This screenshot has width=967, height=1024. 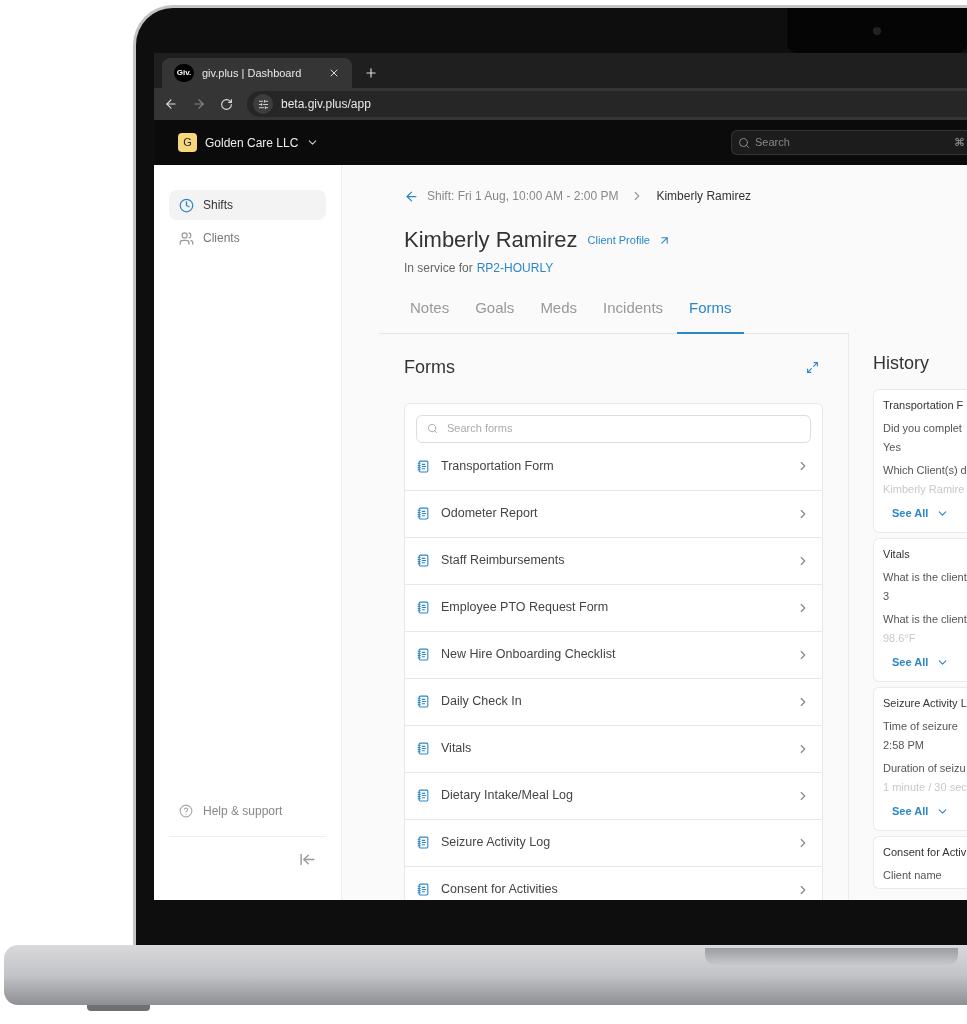 I want to click on form-name: Odometer Report, so click(x=490, y=514).